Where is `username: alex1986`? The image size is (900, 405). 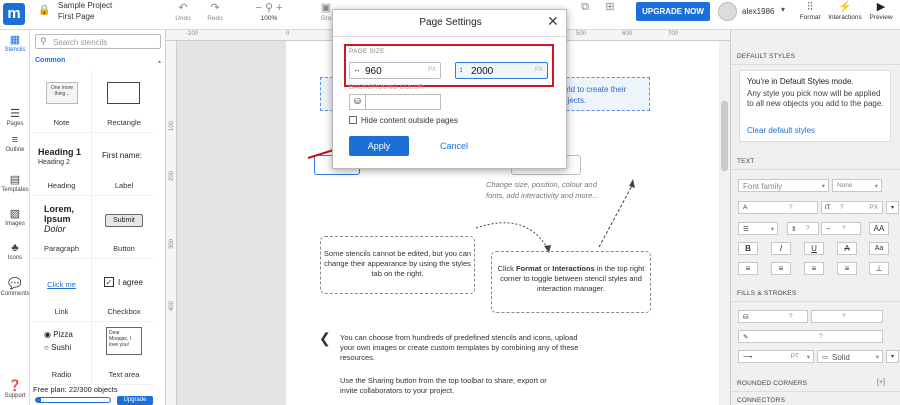
username: alex1986 is located at coordinates (758, 11).